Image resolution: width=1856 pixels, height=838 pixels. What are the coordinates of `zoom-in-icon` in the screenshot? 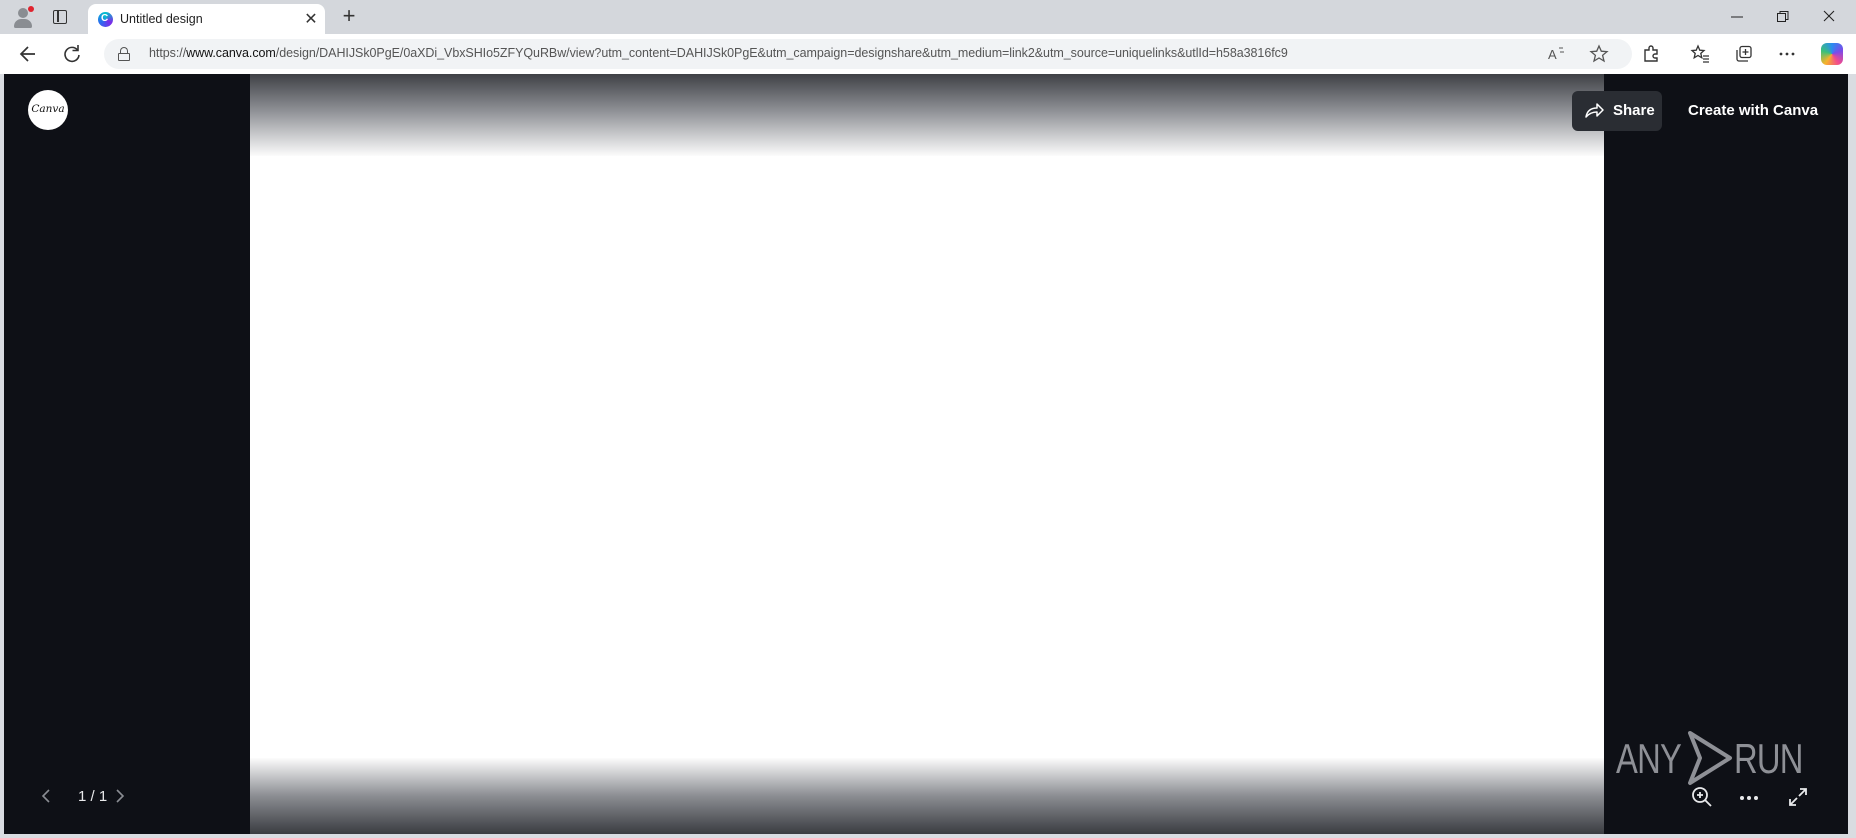 It's located at (1702, 797).